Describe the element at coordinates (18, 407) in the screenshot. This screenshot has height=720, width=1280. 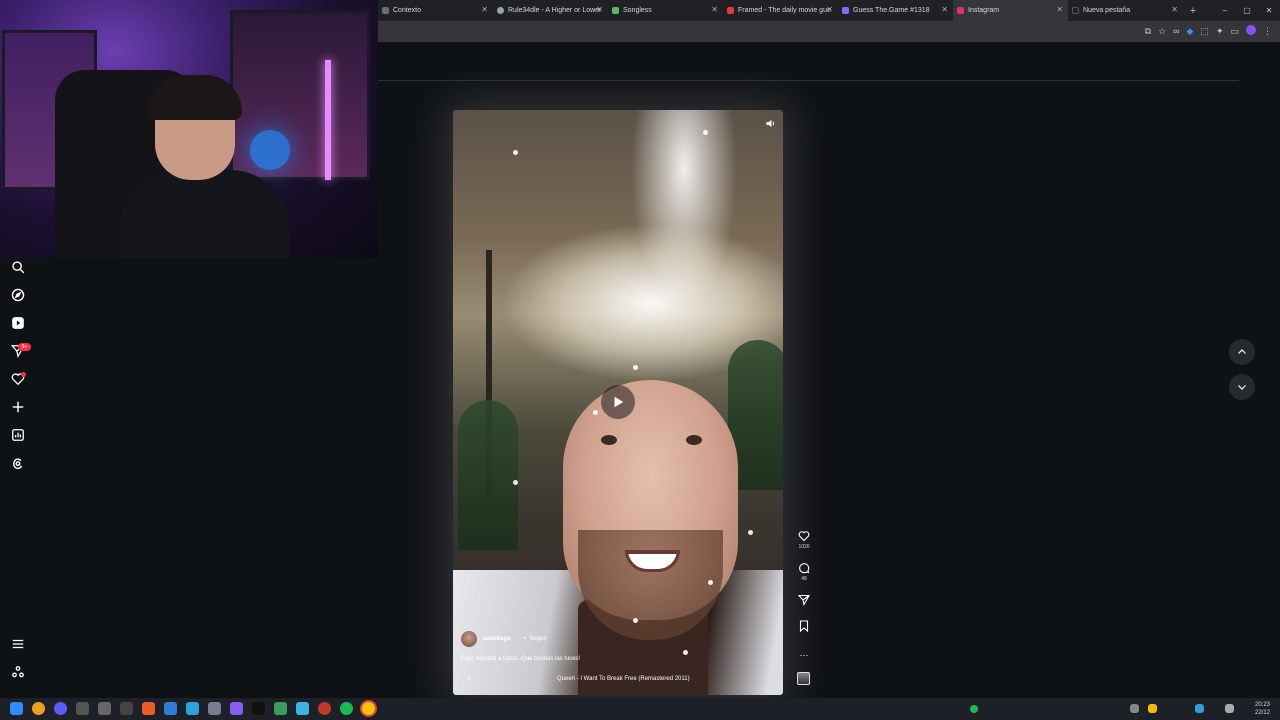
I see `plus-icon` at that location.